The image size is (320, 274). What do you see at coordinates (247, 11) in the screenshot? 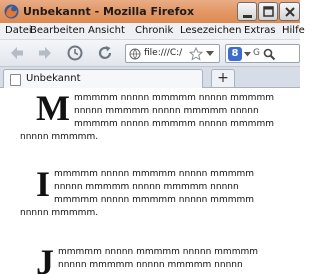
I see `minimize-button` at bounding box center [247, 11].